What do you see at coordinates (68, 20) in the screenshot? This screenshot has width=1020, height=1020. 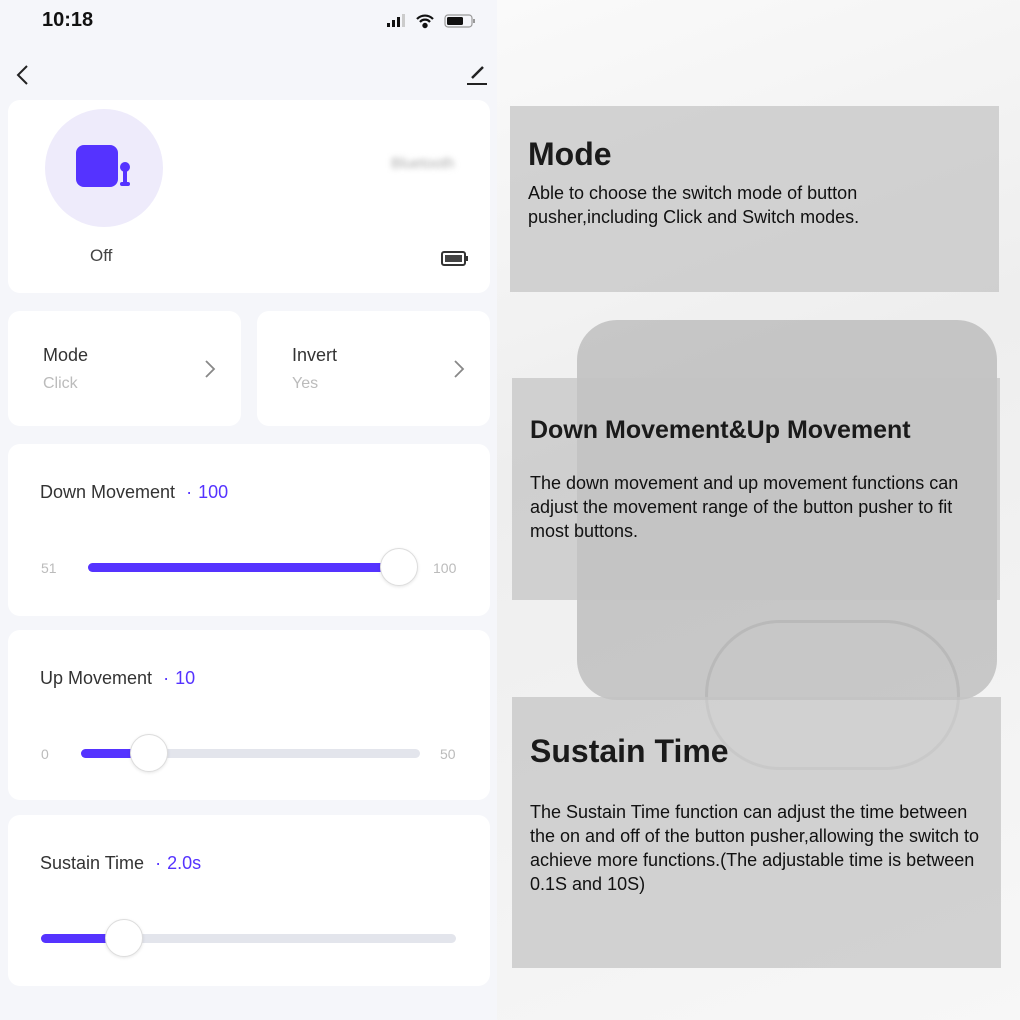 I see `status-time: 10:18` at bounding box center [68, 20].